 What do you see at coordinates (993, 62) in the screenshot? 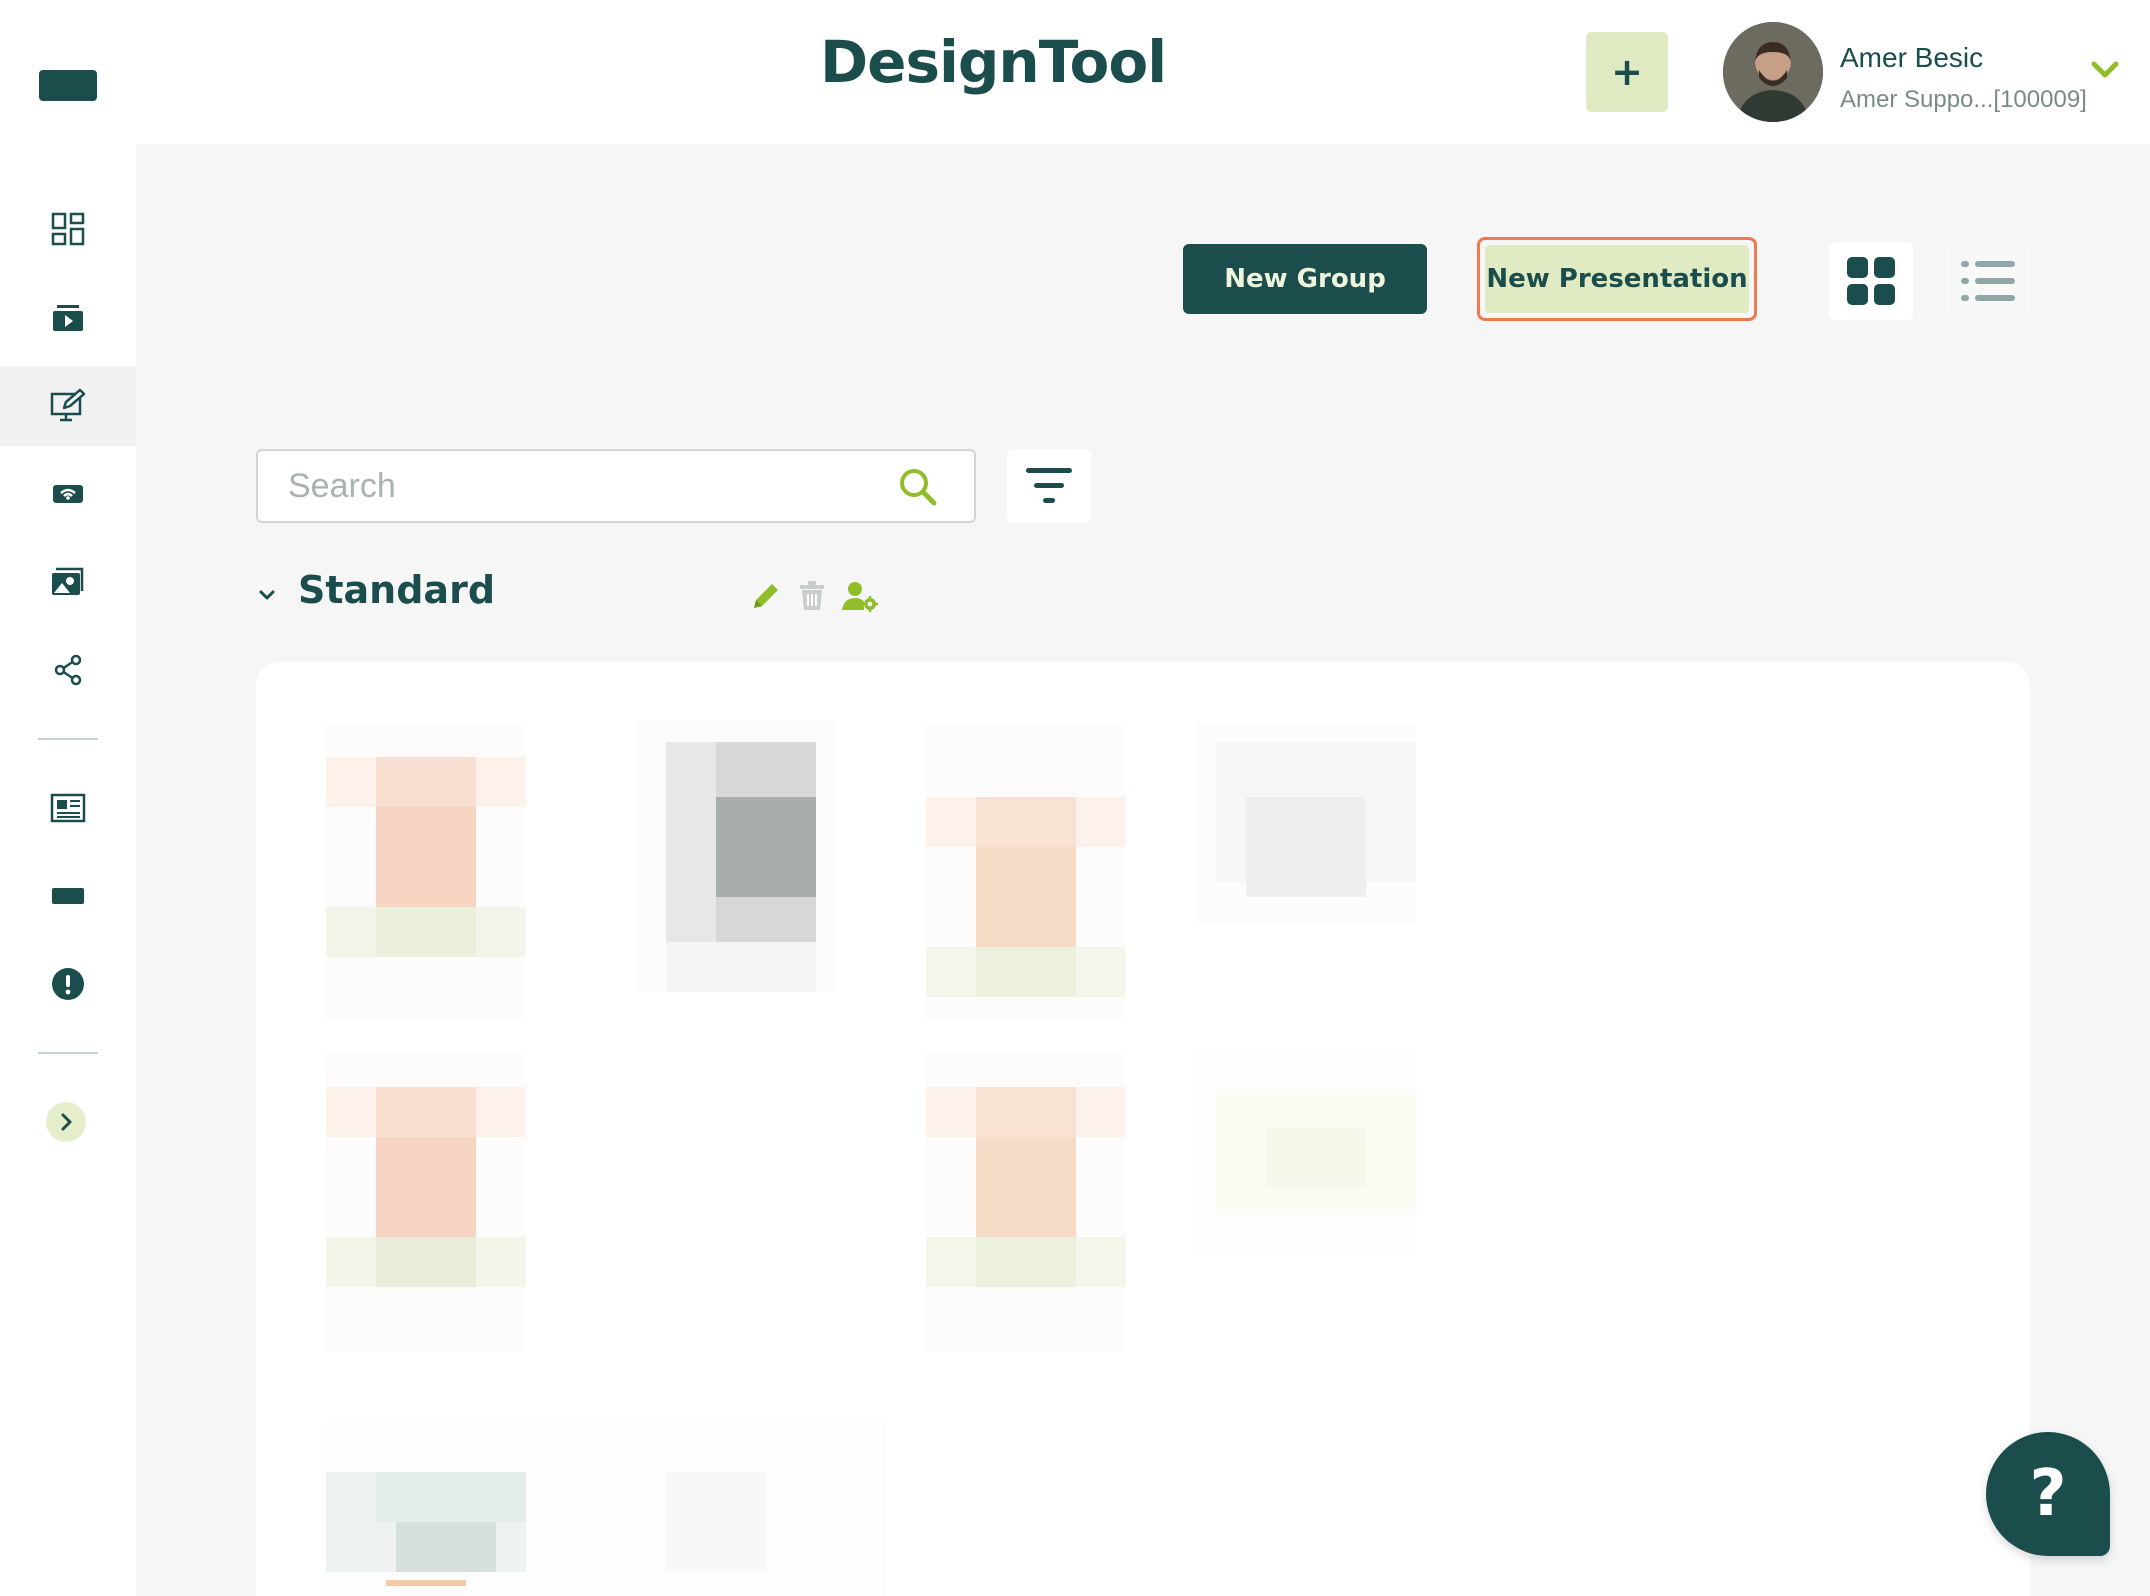
I see `app-logo: DesignTool` at bounding box center [993, 62].